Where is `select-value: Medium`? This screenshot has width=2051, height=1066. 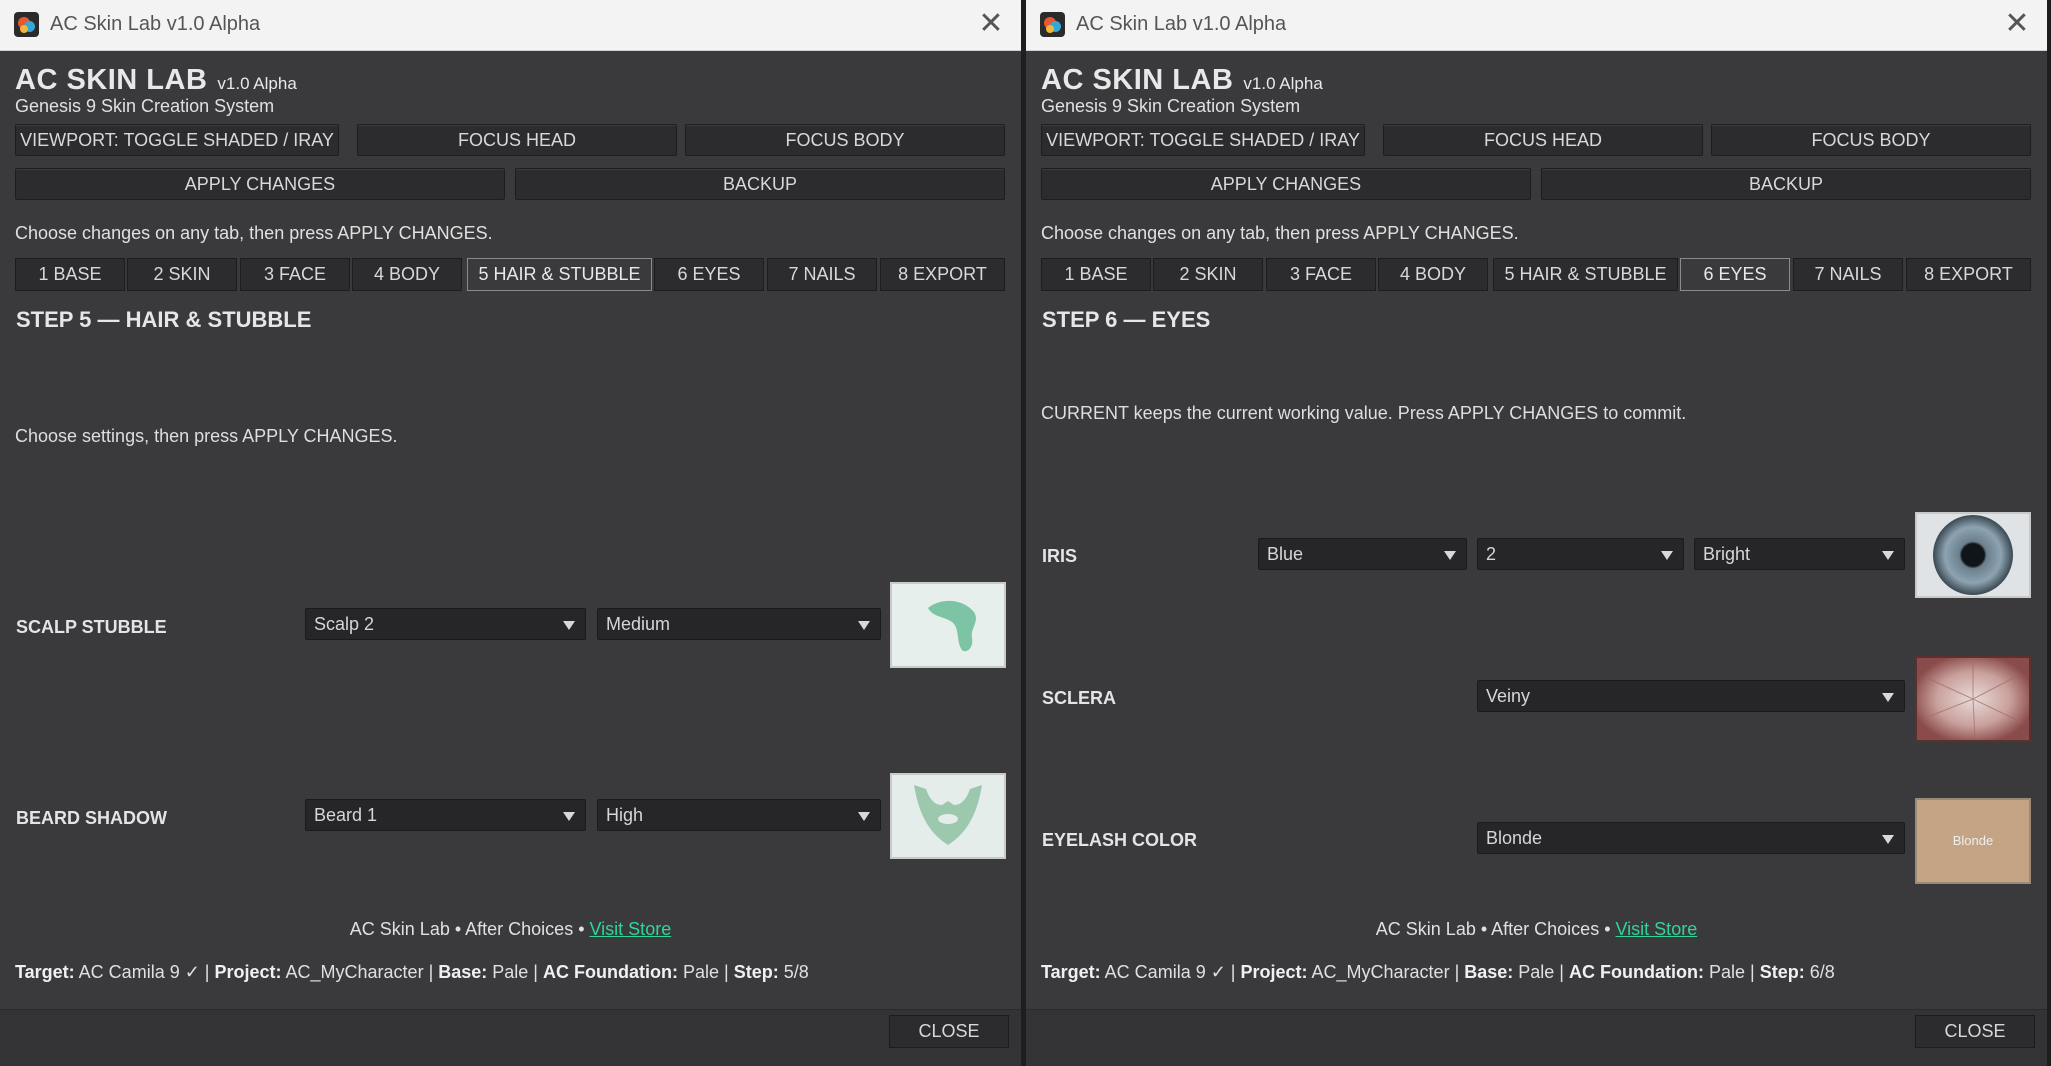 select-value: Medium is located at coordinates (638, 624).